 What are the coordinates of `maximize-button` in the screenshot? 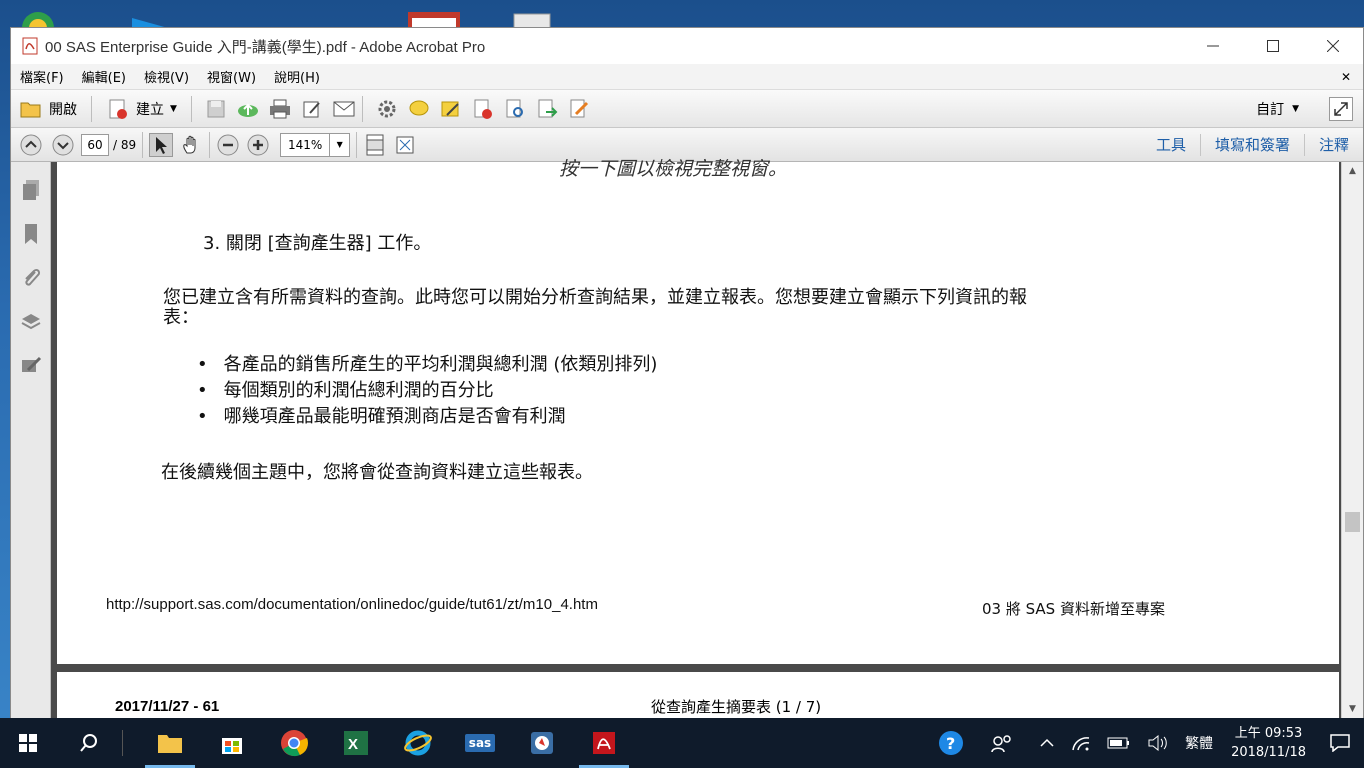 It's located at (1273, 46).